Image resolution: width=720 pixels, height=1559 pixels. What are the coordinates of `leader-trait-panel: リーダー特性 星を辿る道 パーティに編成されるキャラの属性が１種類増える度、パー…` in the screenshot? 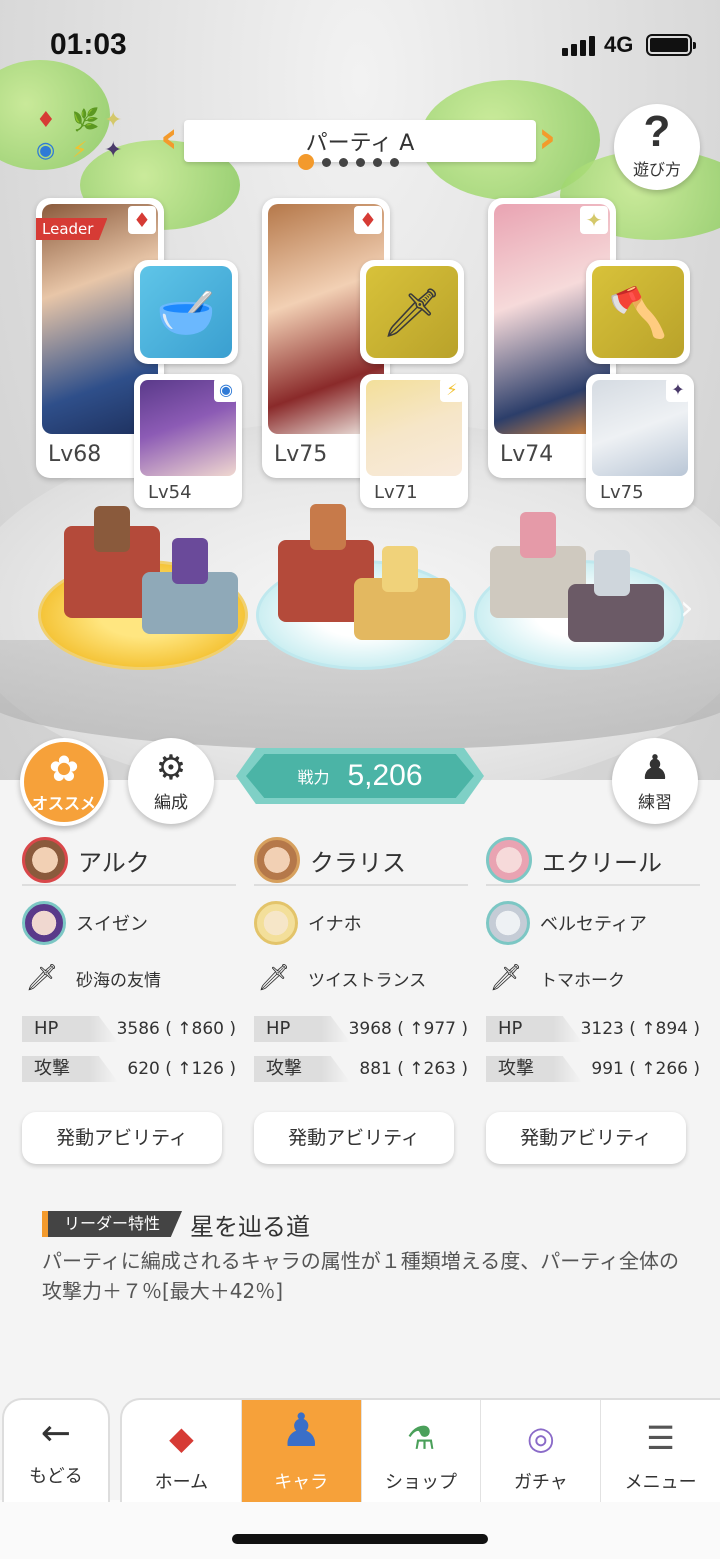 It's located at (362, 1257).